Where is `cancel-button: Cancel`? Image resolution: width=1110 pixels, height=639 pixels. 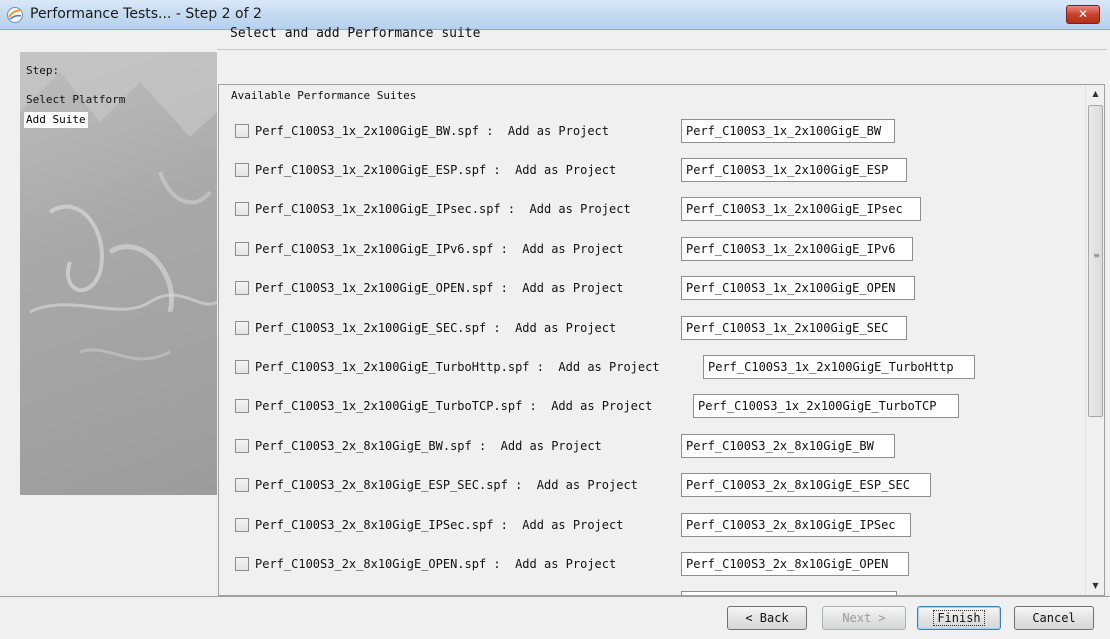
cancel-button: Cancel is located at coordinates (1054, 618).